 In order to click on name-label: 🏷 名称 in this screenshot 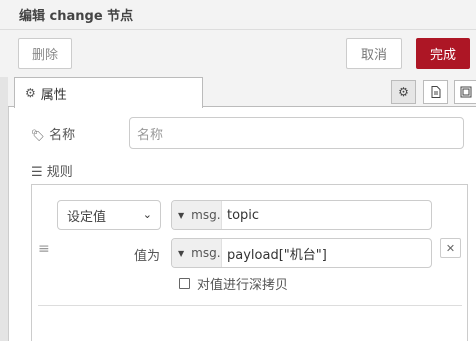, I will do `click(53, 133)`.